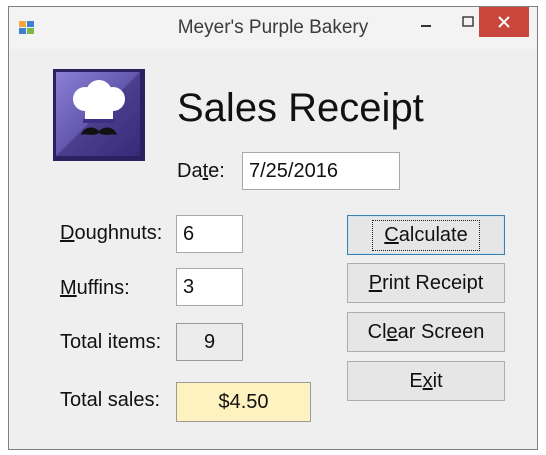 The height and width of the screenshot is (455, 546). What do you see at coordinates (243, 402) in the screenshot?
I see `total-sales-value: $4.50` at bounding box center [243, 402].